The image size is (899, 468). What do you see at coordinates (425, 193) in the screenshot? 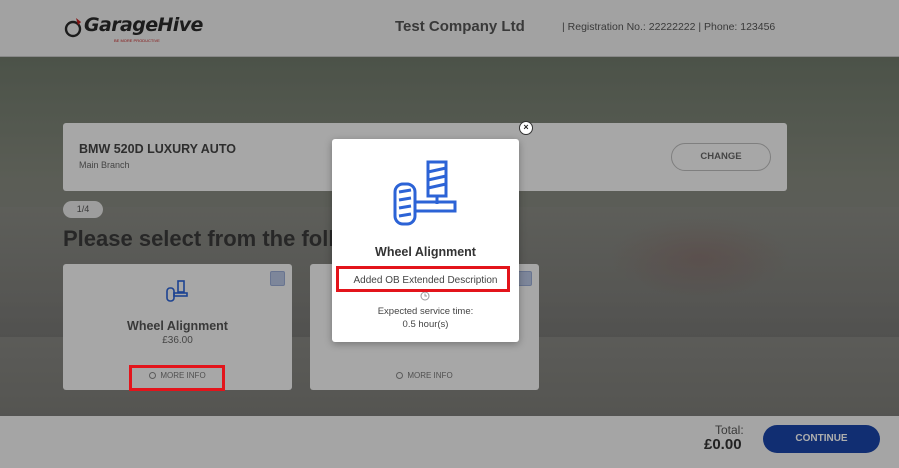
I see `wheel-alignment-icon` at bounding box center [425, 193].